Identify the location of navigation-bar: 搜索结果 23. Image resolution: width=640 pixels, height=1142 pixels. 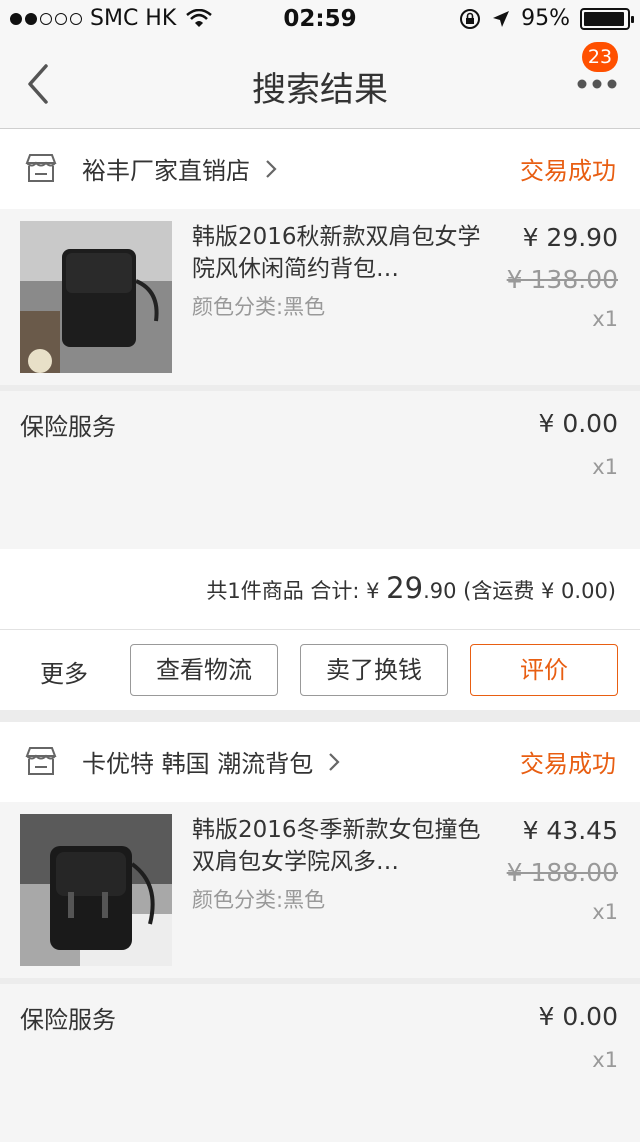
(320, 84).